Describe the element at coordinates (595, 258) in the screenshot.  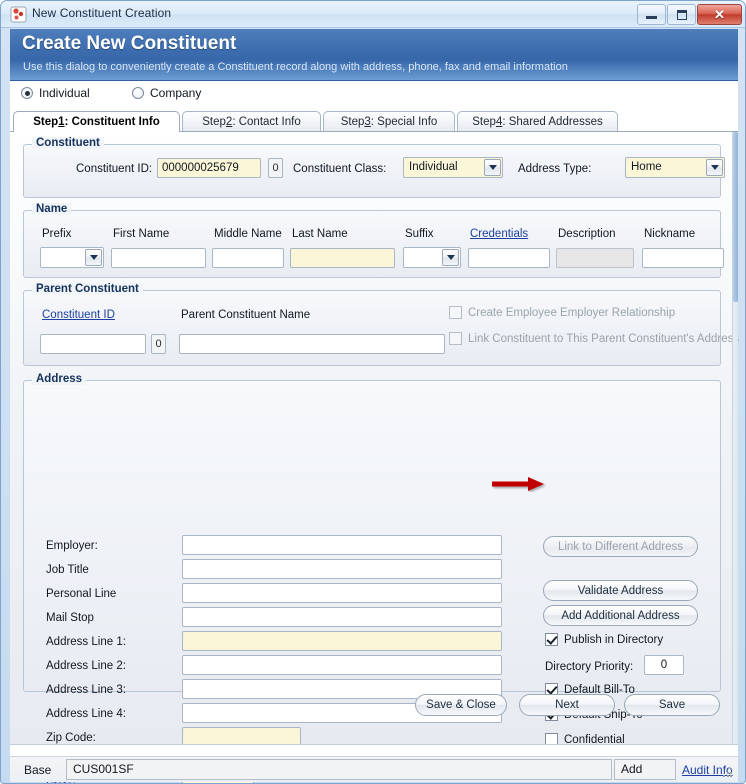
I see `description-input` at that location.